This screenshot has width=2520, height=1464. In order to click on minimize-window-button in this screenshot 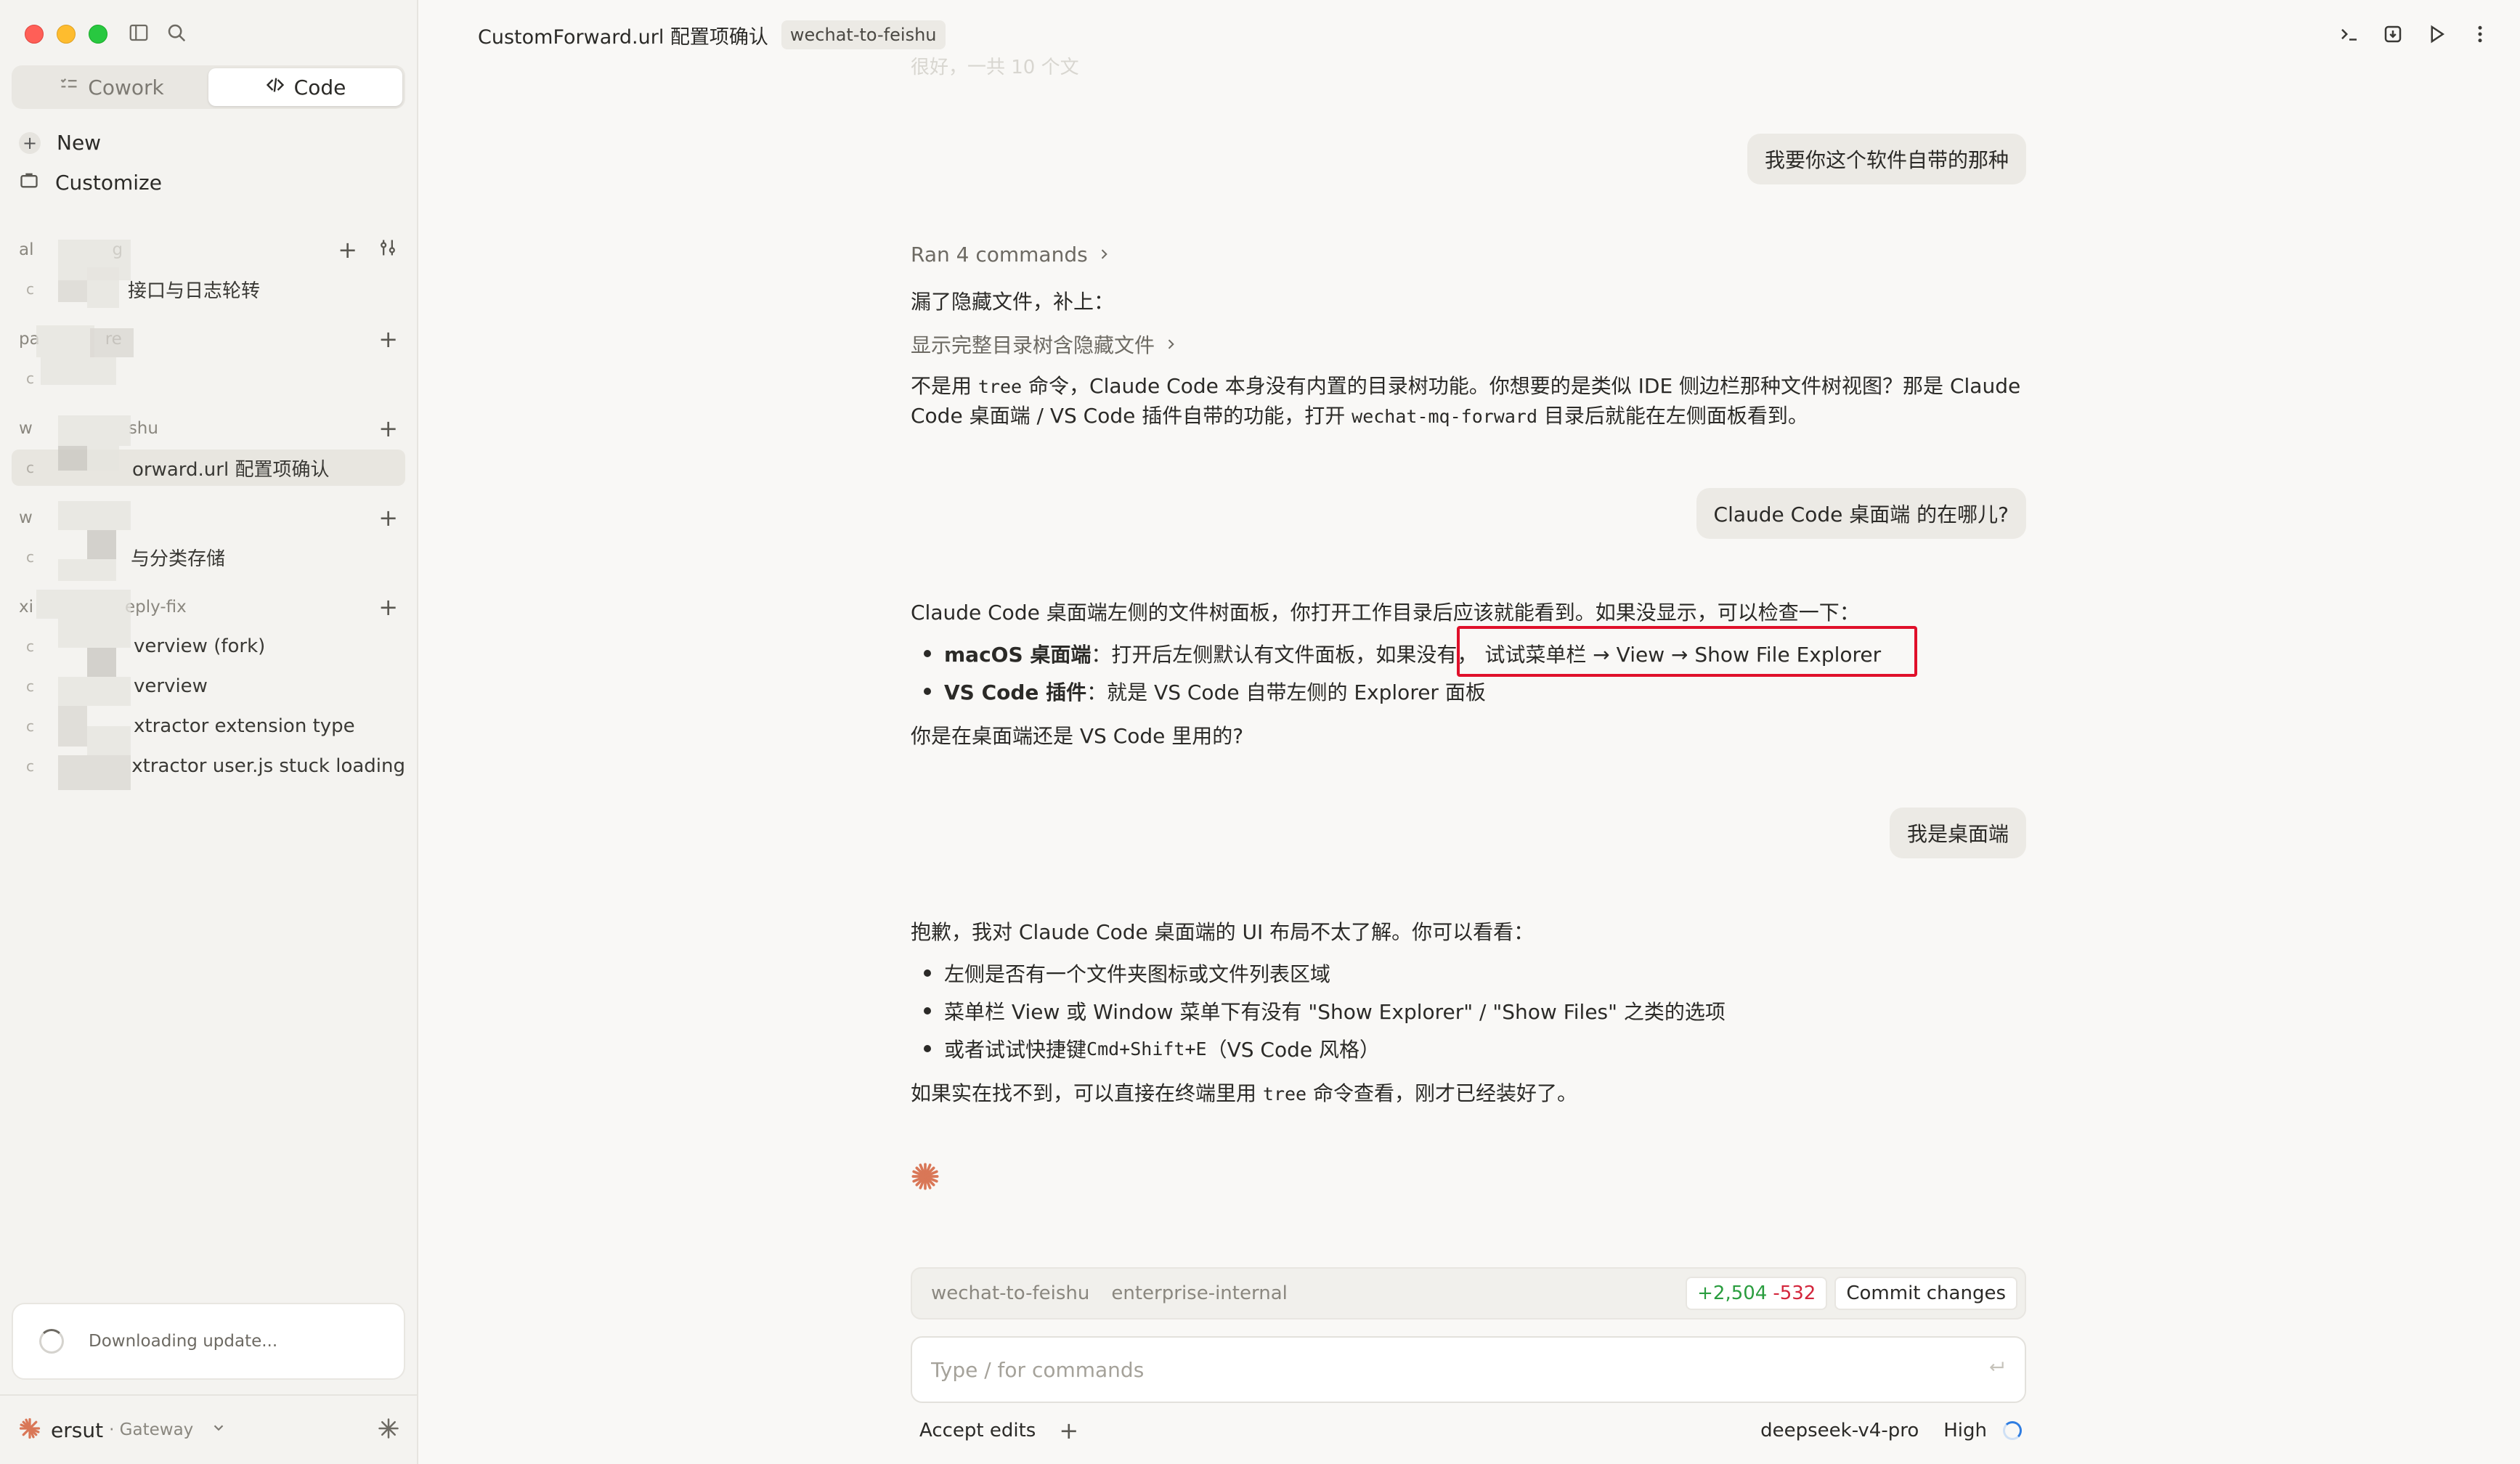, I will do `click(66, 34)`.